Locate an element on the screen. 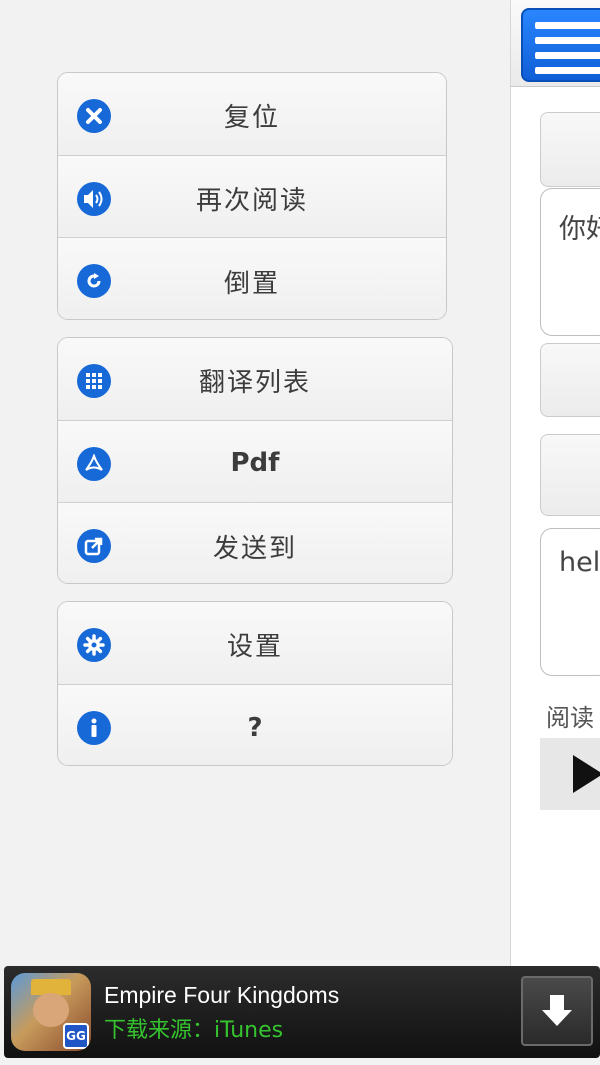 This screenshot has height=1065, width=600. menu-item-label: ? is located at coordinates (255, 727).